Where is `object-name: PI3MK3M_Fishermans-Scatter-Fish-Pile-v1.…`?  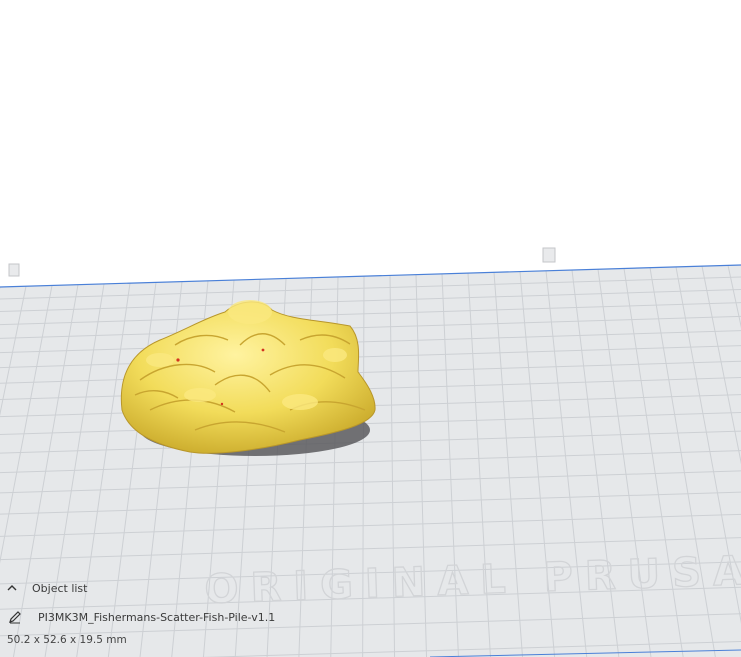 object-name: PI3MK3M_Fishermans-Scatter-Fish-Pile-v1.… is located at coordinates (157, 617).